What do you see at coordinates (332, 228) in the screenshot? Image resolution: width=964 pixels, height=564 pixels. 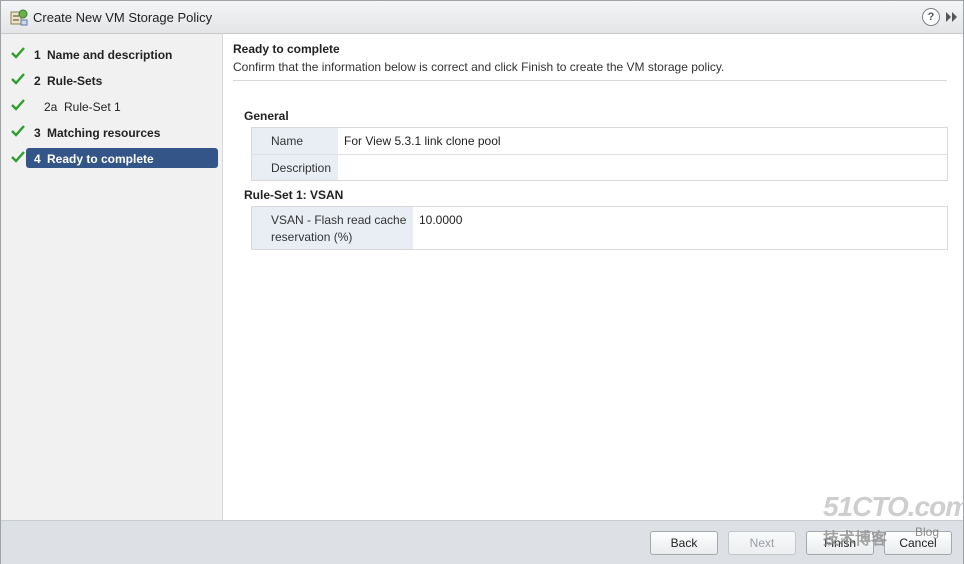 I see `summary-label: VSAN - Flash read cache reservation (%)` at bounding box center [332, 228].